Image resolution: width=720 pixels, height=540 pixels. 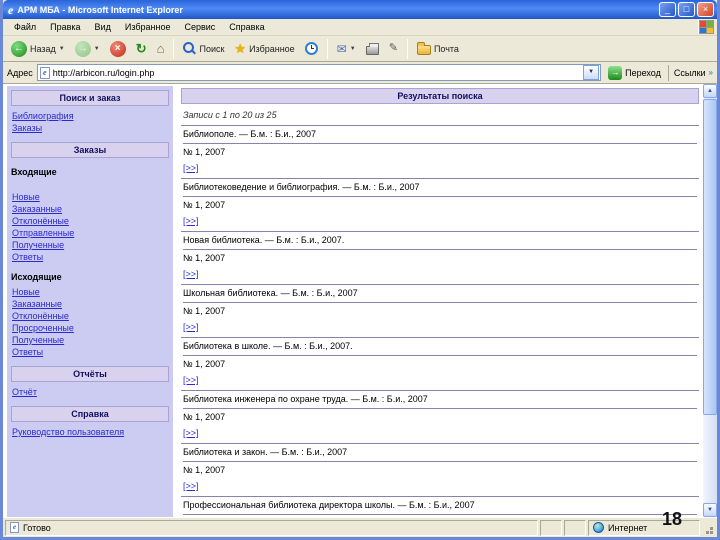 I want to click on refresh-button: ↻, so click(x=141, y=48).